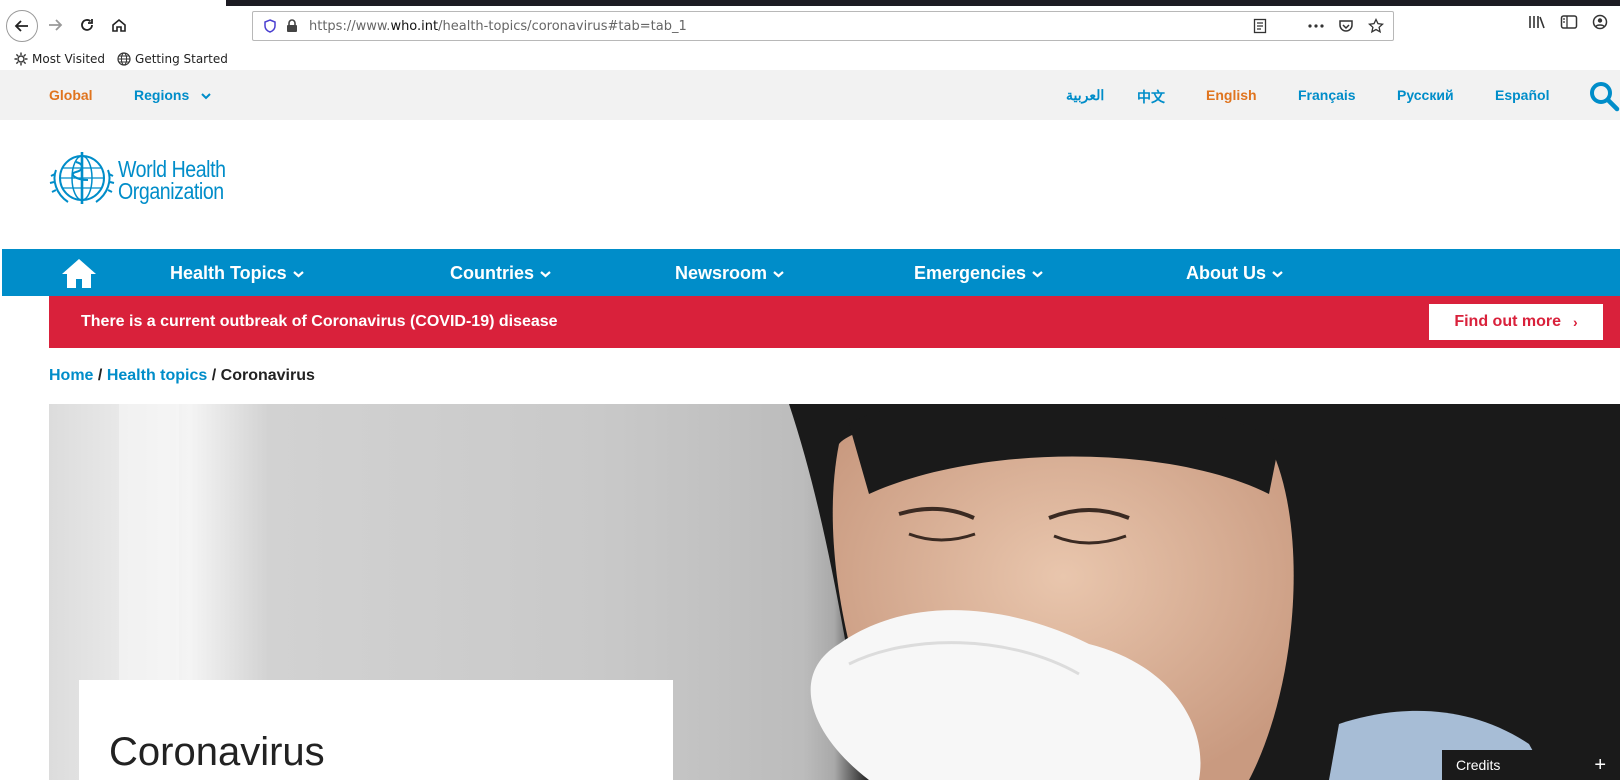 The height and width of the screenshot is (780, 1620). What do you see at coordinates (923, 3) in the screenshot?
I see `tab-strip-edge` at bounding box center [923, 3].